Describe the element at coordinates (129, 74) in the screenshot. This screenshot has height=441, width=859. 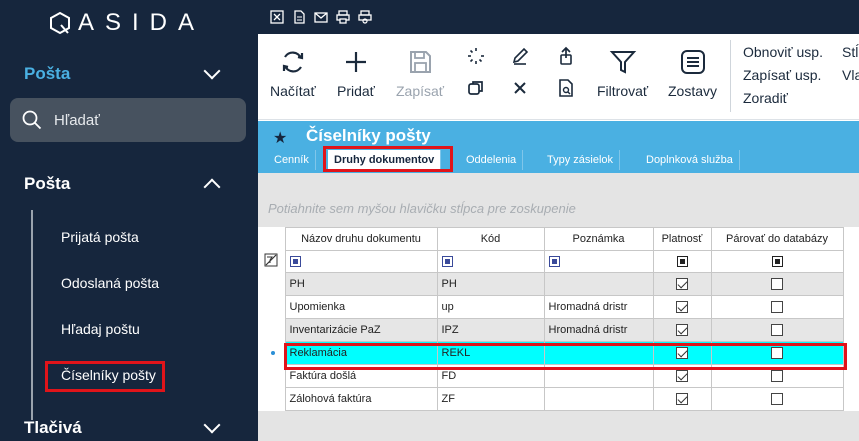
I see `sidebar-section-posta: Pošta` at that location.